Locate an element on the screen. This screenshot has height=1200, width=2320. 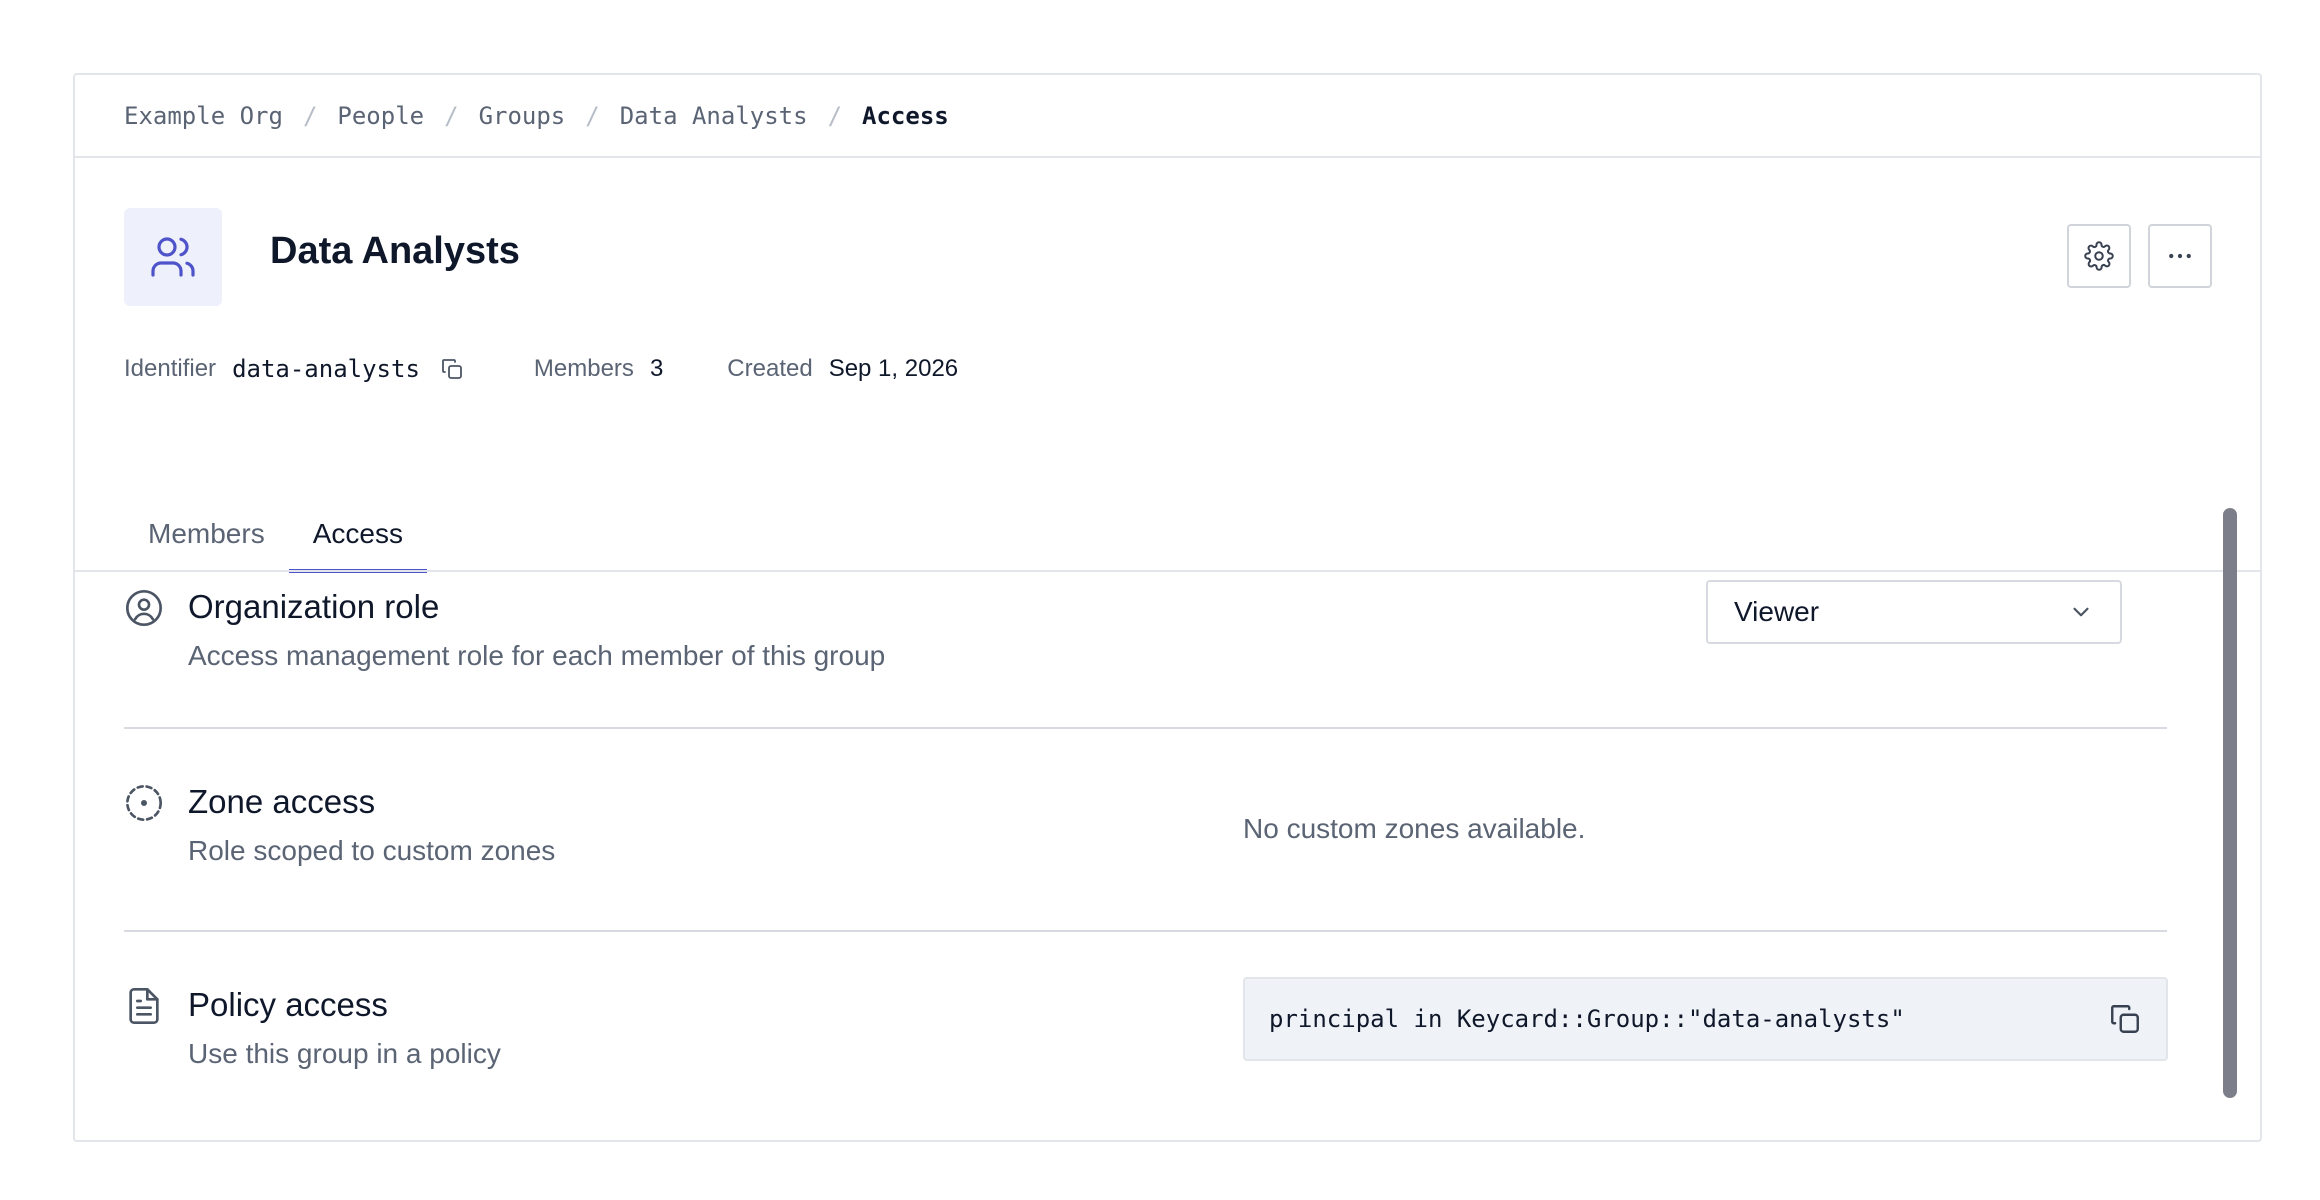
gear-icon is located at coordinates (2099, 256).